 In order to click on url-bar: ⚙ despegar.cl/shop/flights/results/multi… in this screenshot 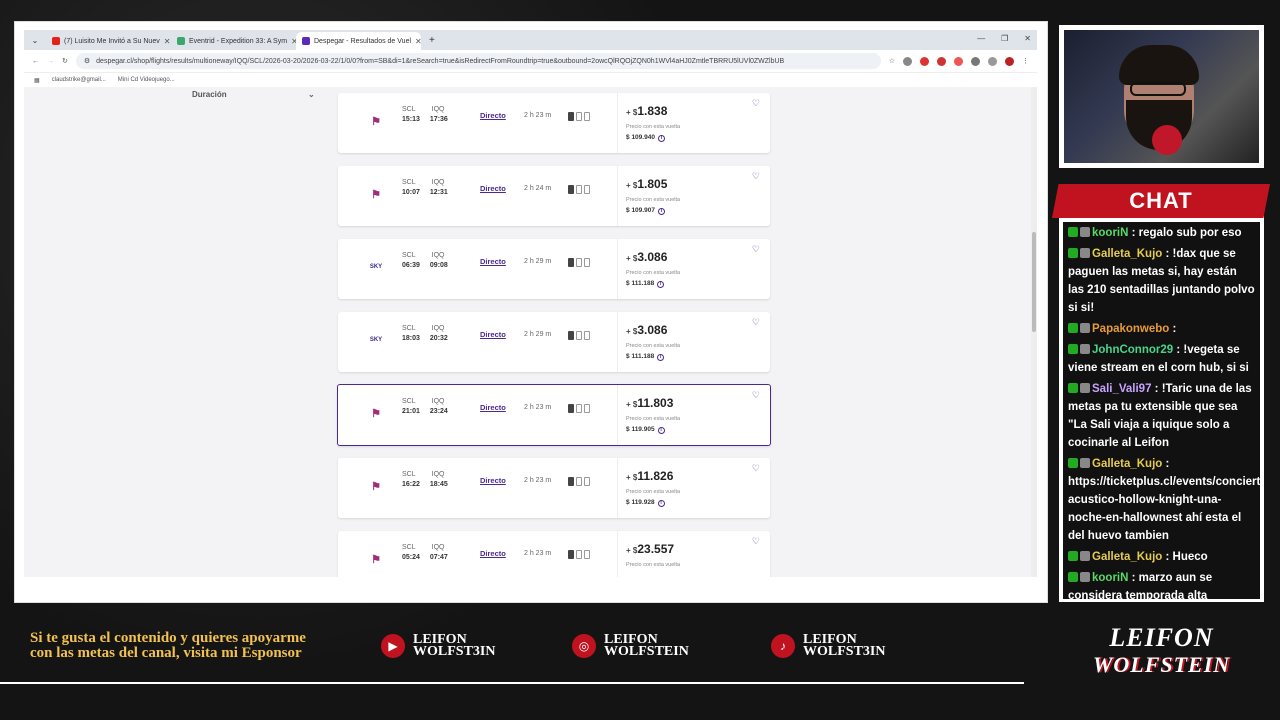, I will do `click(478, 61)`.